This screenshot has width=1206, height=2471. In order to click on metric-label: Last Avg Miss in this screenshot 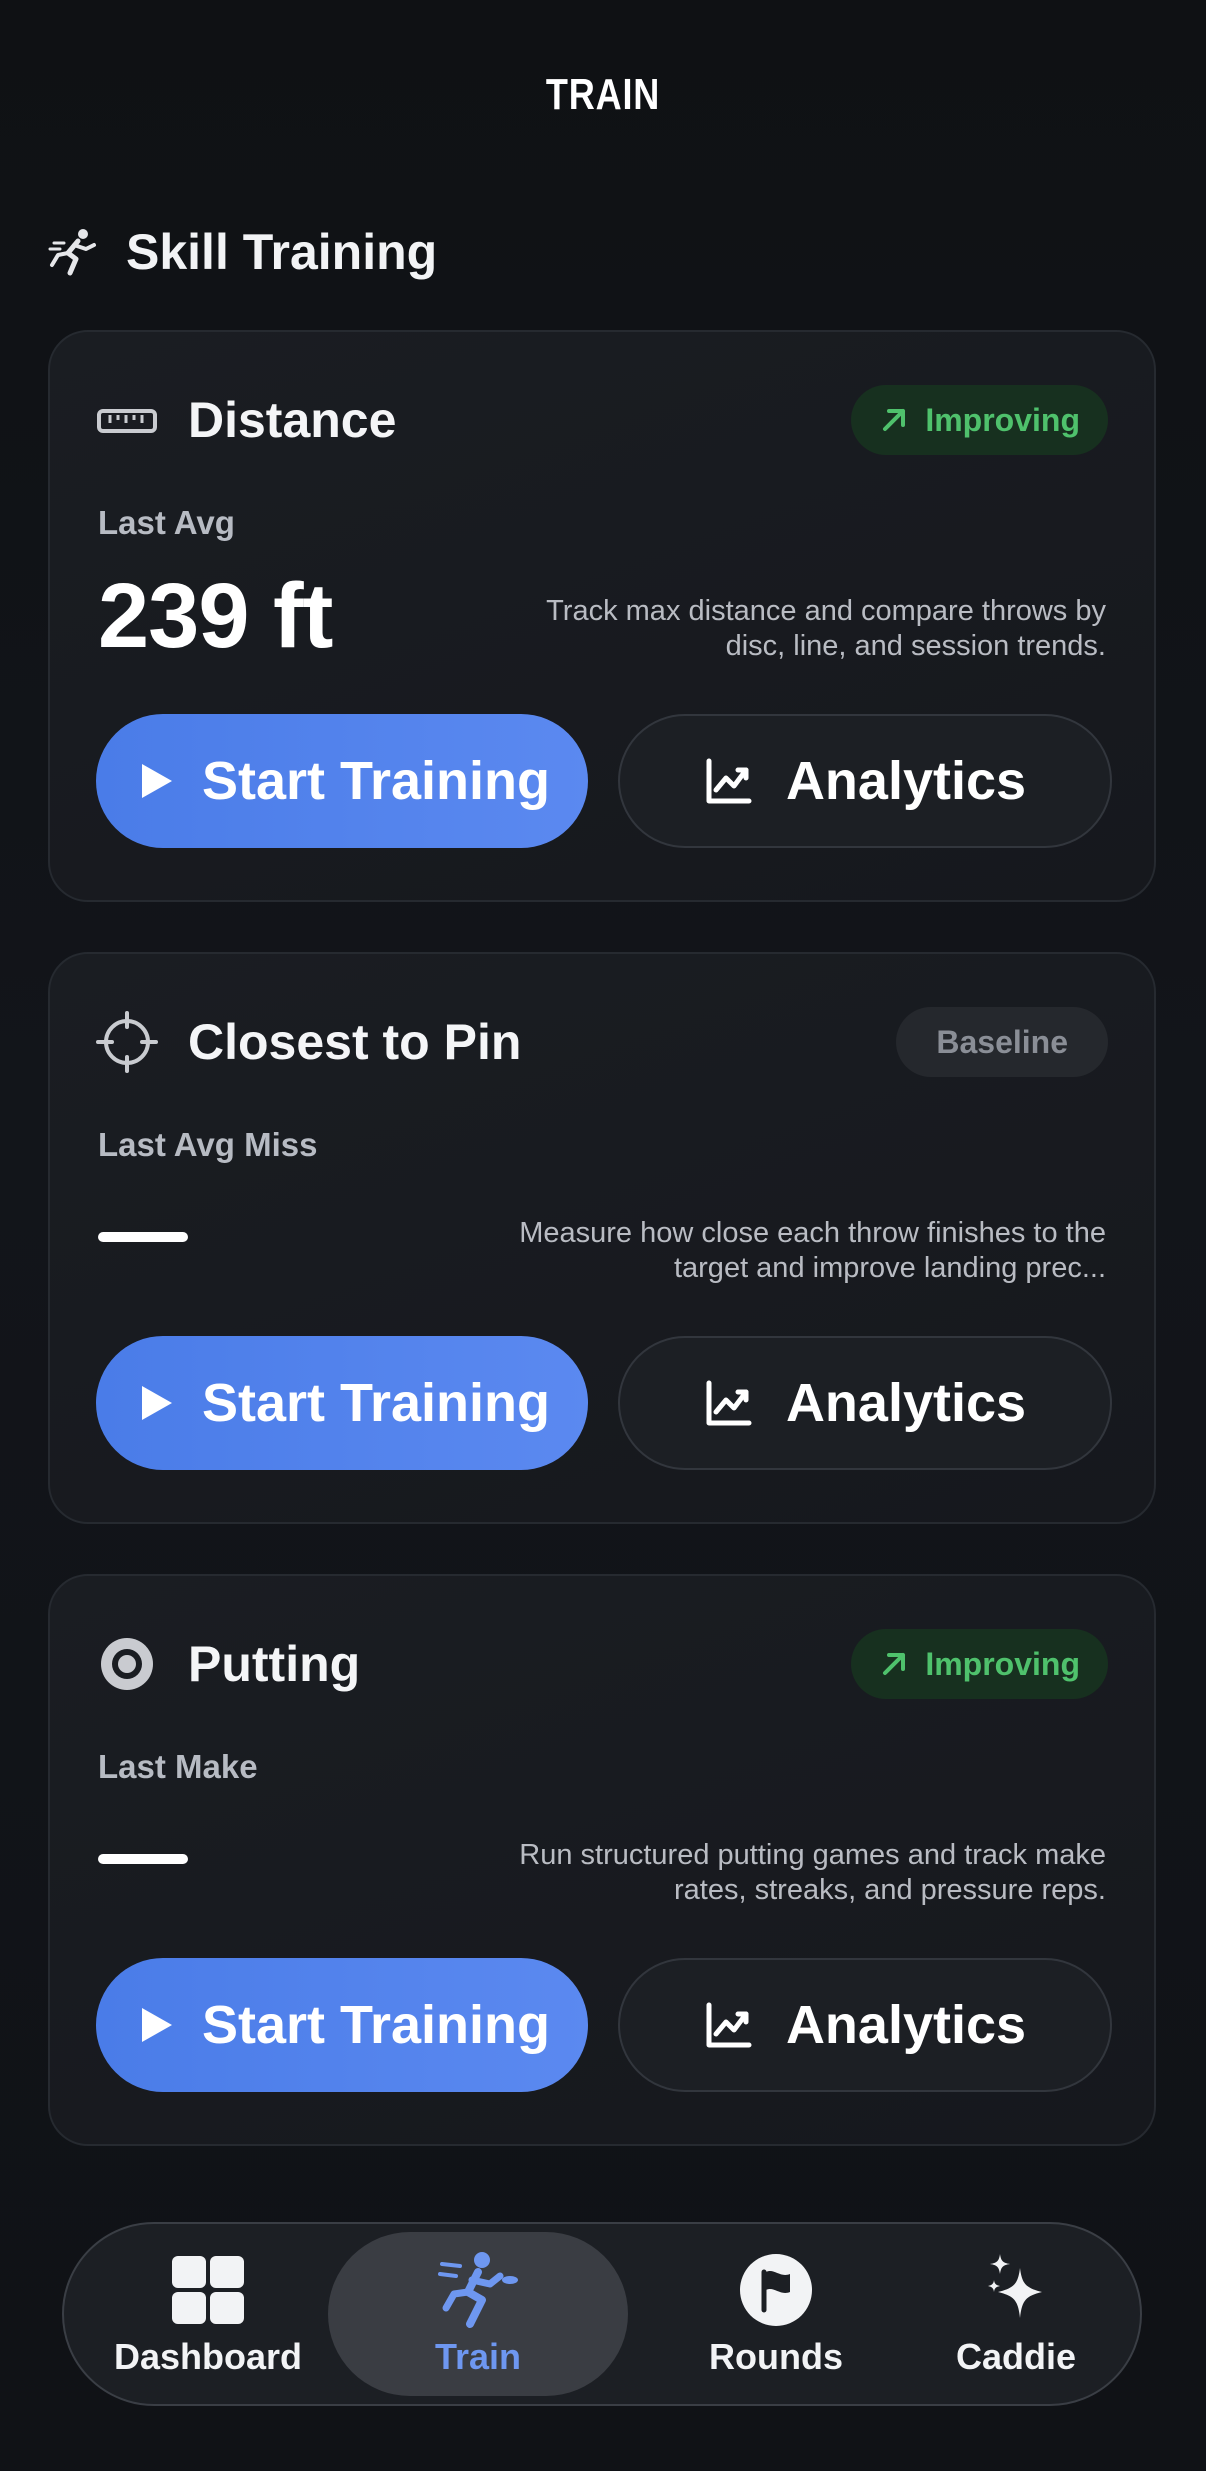, I will do `click(208, 1144)`.